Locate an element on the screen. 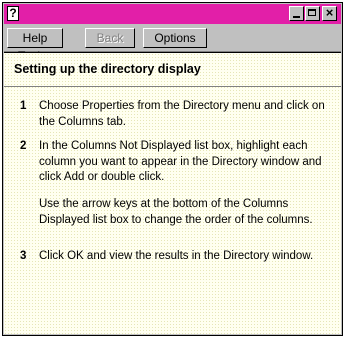  maximize-icon is located at coordinates (312, 12).